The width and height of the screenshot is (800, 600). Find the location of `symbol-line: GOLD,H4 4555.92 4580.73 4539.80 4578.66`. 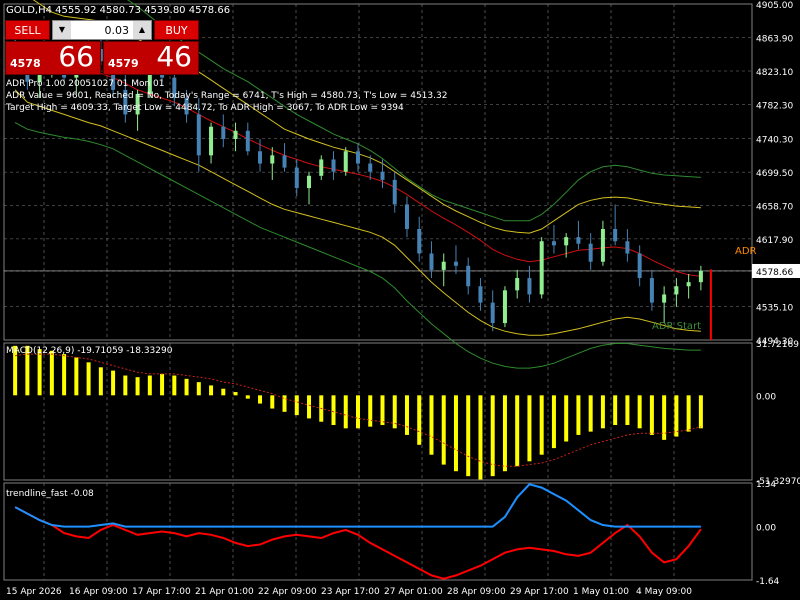

symbol-line: GOLD,H4 4555.92 4580.73 4539.80 4578.66 is located at coordinates (118, 10).